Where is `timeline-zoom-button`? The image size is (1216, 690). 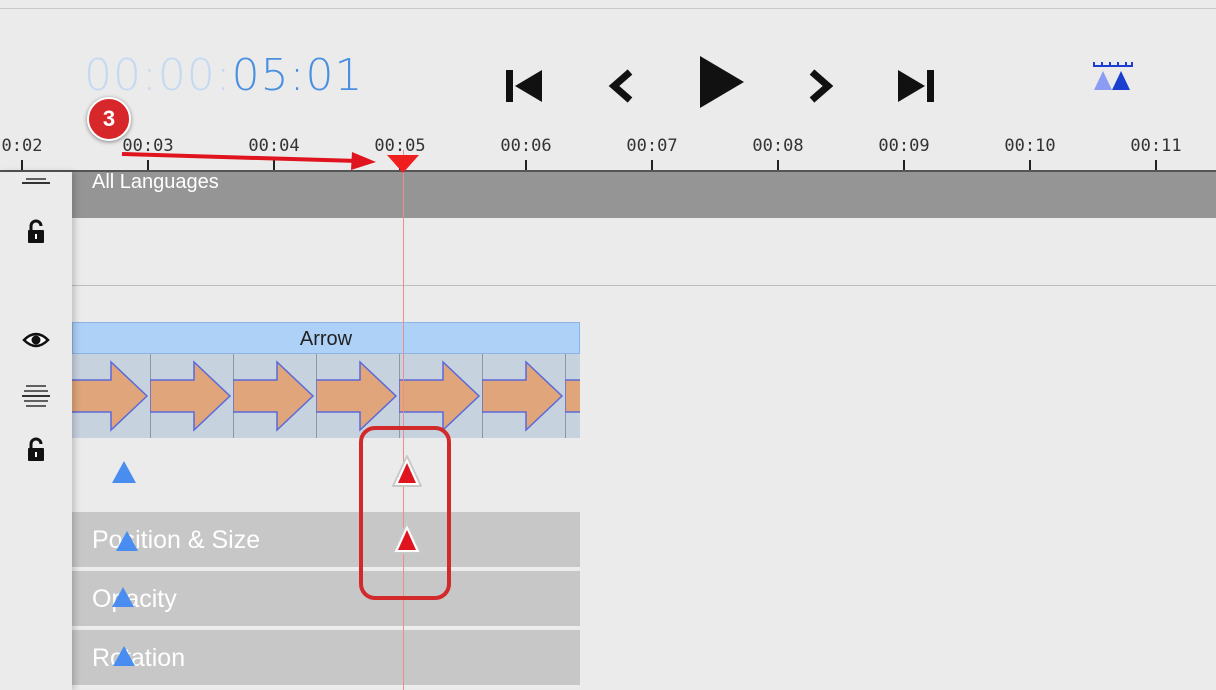
timeline-zoom-button is located at coordinates (1113, 77).